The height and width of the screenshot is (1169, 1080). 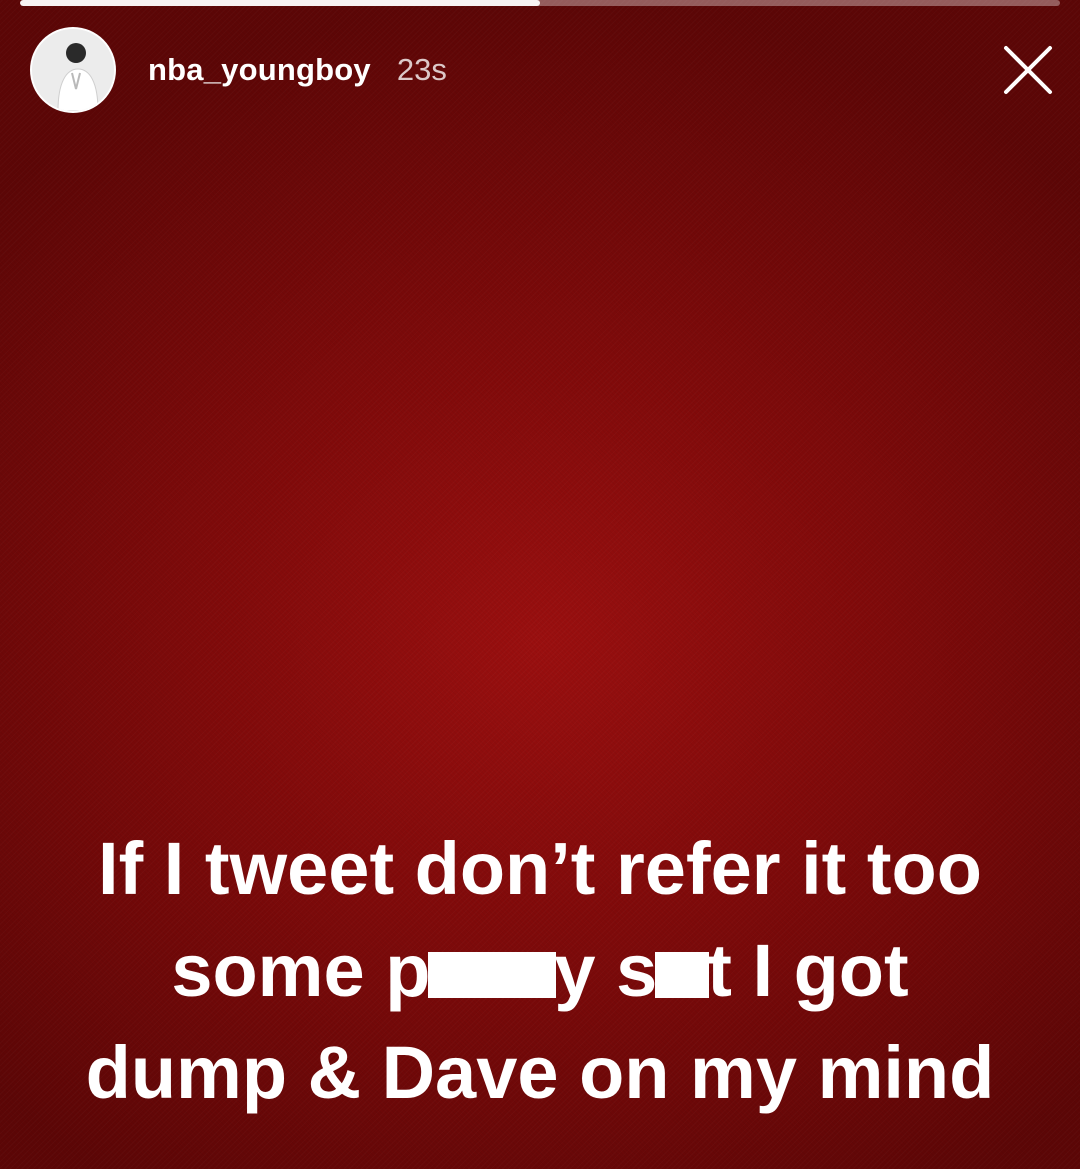 What do you see at coordinates (808, 970) in the screenshot?
I see `caption-text: t I got` at bounding box center [808, 970].